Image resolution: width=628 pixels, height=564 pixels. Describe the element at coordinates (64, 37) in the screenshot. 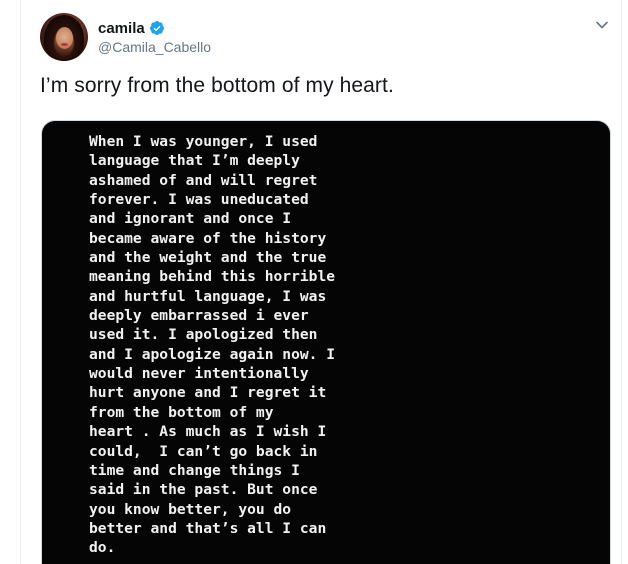

I see `avatar` at that location.